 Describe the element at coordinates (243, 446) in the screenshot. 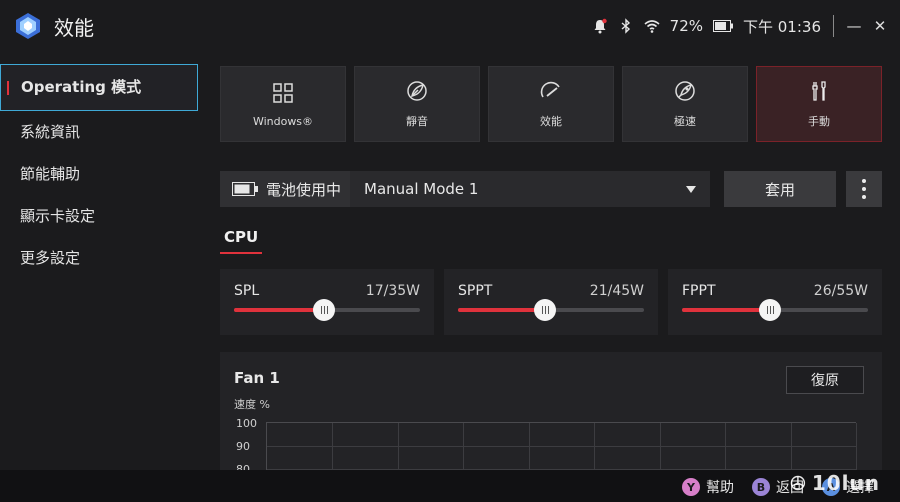

I see `y-tick: 90` at that location.